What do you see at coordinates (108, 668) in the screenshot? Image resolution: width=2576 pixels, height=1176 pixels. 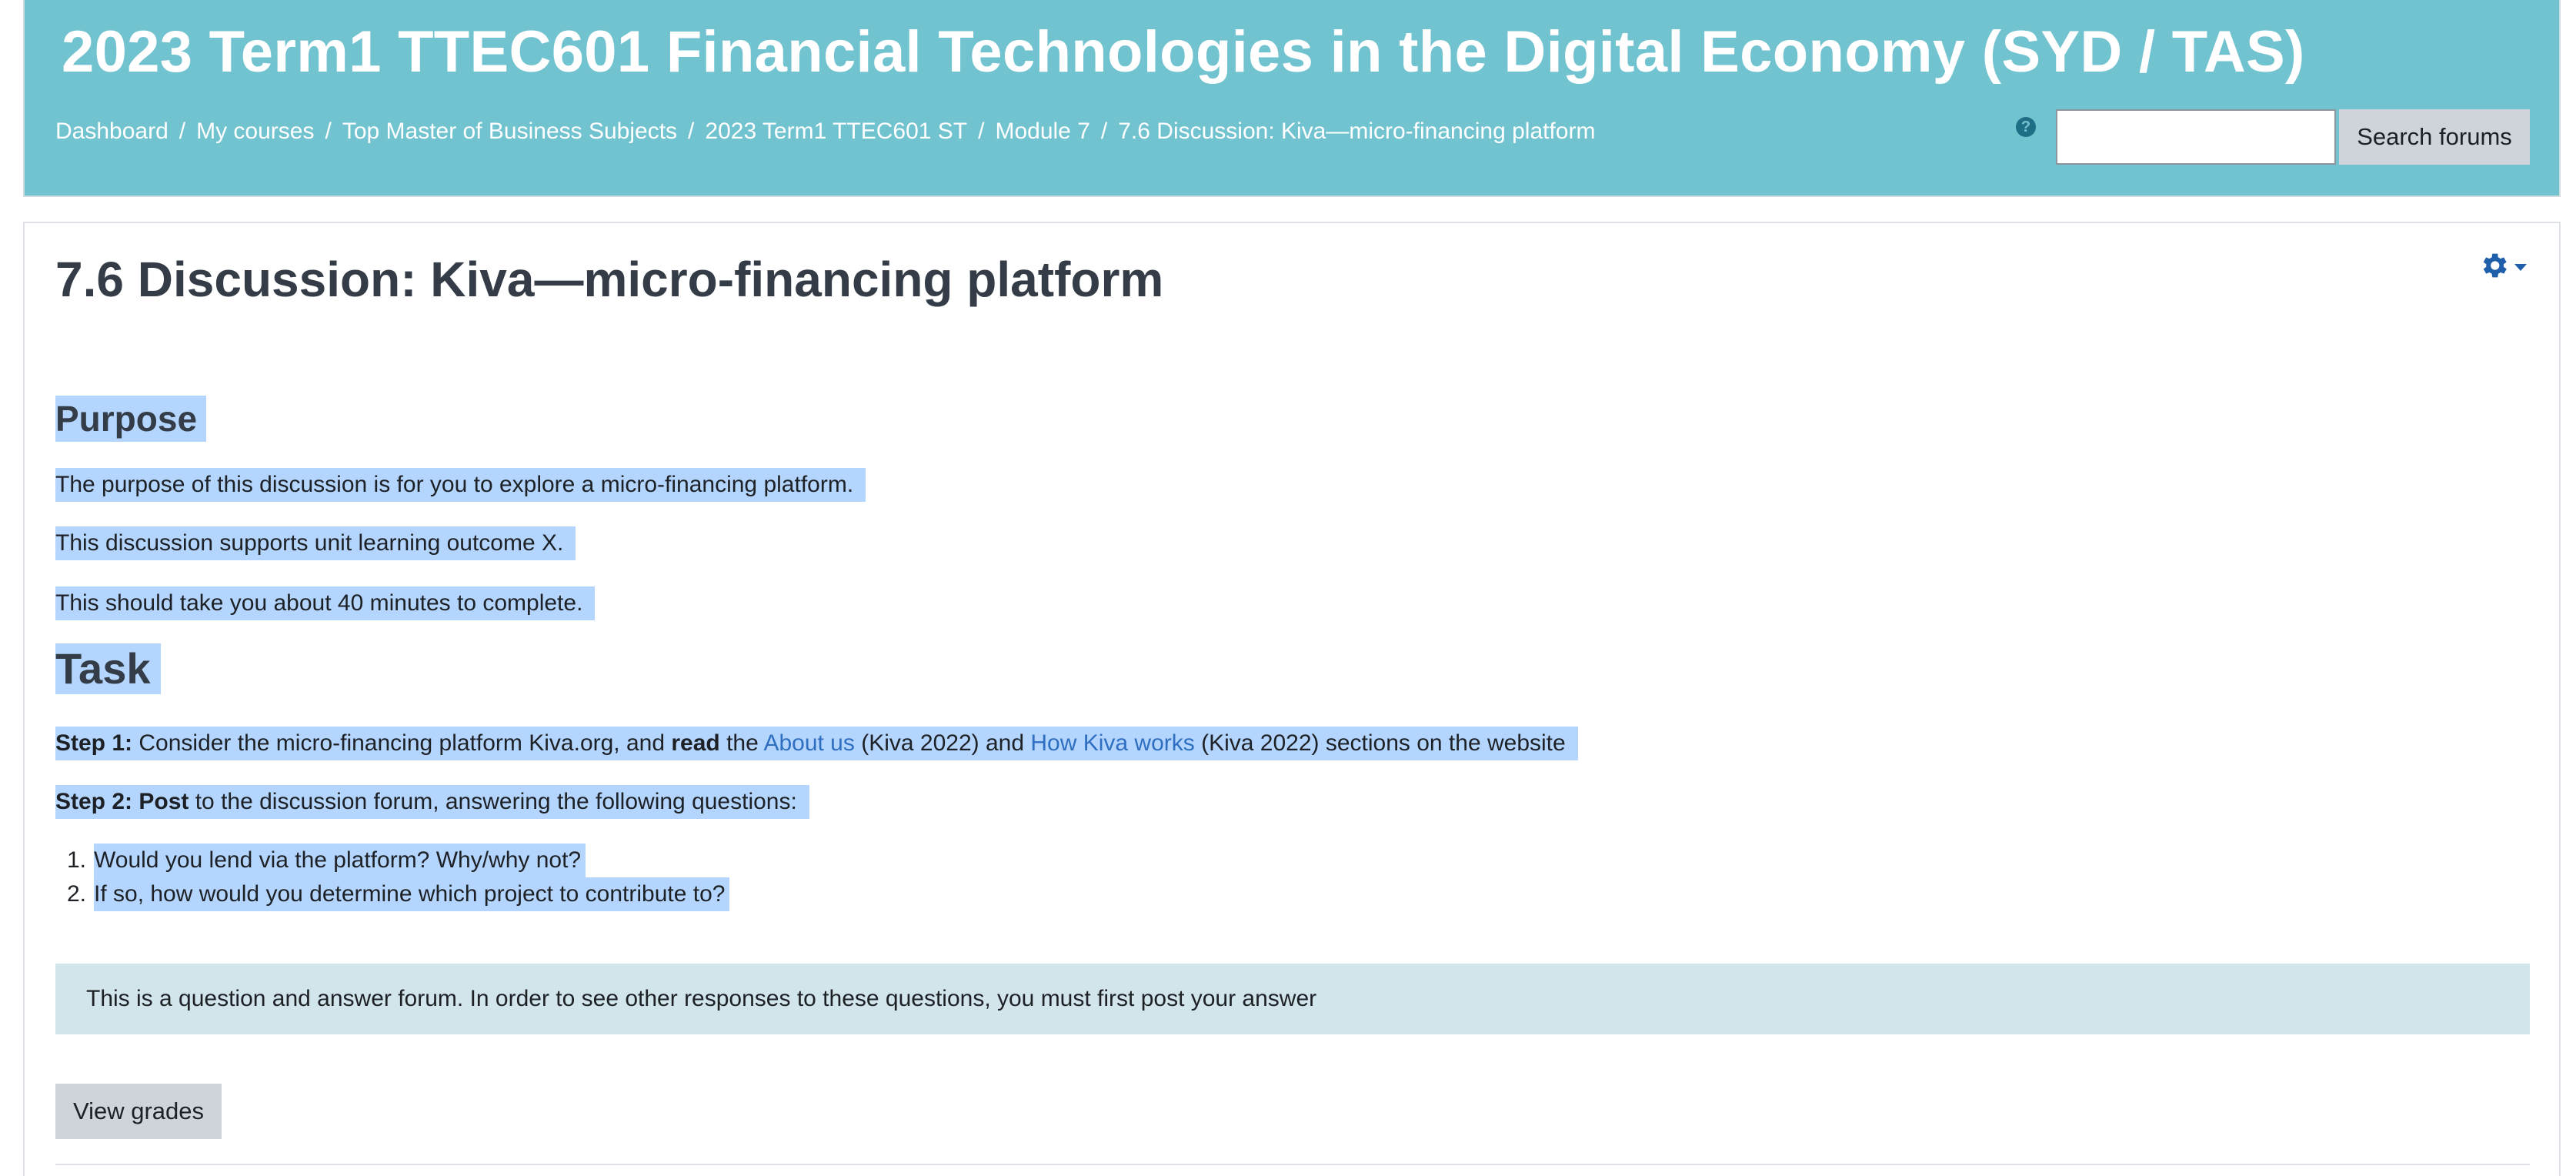 I see `task-heading: Task` at bounding box center [108, 668].